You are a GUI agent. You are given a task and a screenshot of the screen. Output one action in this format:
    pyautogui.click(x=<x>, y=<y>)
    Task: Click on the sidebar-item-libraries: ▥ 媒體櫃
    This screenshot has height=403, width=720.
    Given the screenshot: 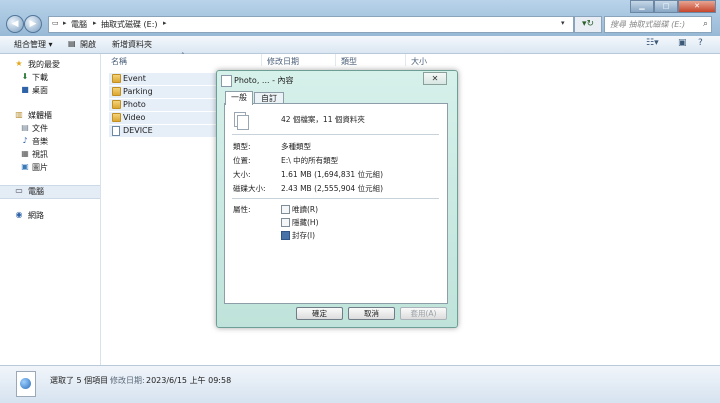 What is the action you would take?
    pyautogui.click(x=50, y=116)
    